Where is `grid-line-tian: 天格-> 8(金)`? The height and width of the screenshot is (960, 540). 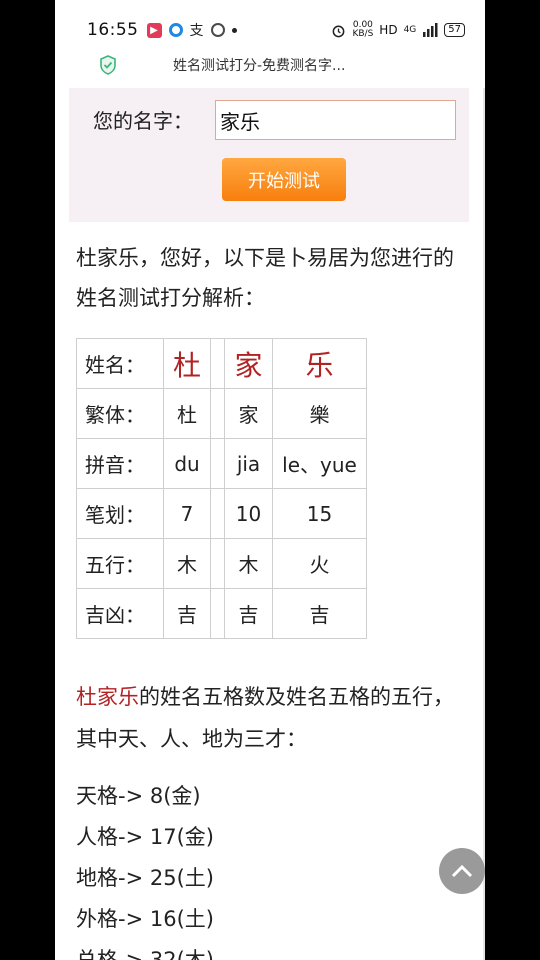 grid-line-tian: 天格-> 8(金) is located at coordinates (138, 796).